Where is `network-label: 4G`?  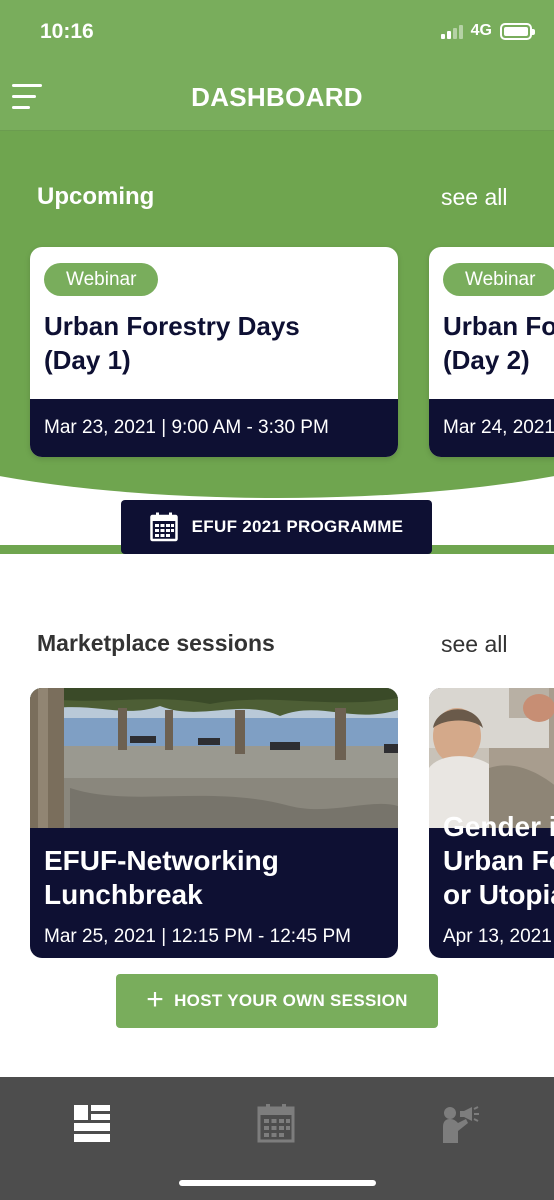
network-label: 4G is located at coordinates (481, 30).